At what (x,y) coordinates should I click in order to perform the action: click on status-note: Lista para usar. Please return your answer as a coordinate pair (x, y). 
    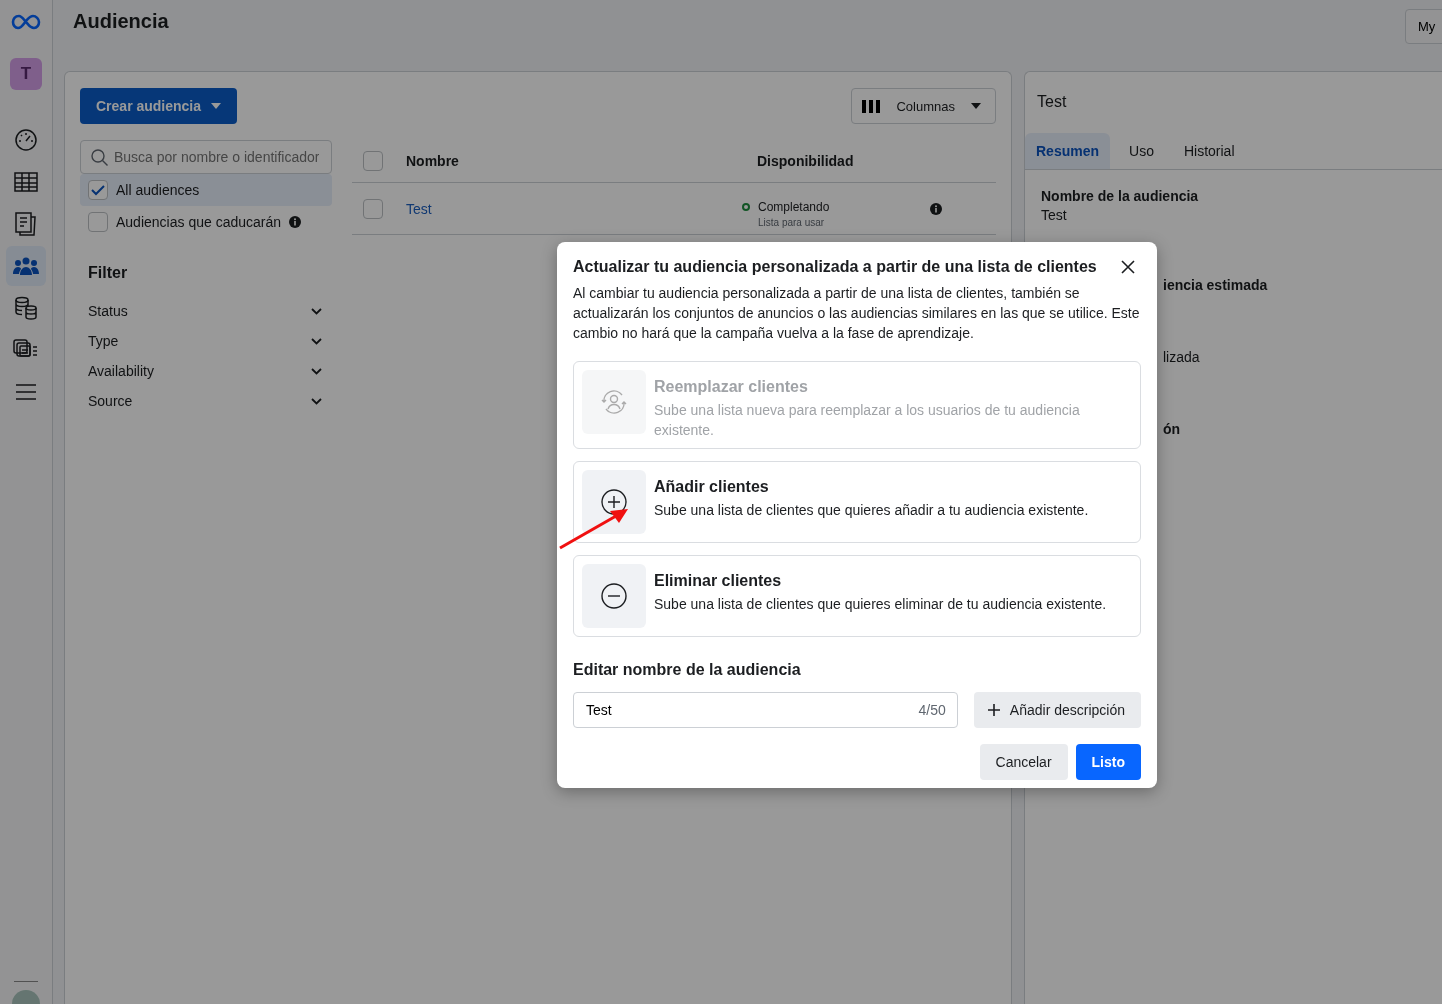
    Looking at the image, I should click on (792, 222).